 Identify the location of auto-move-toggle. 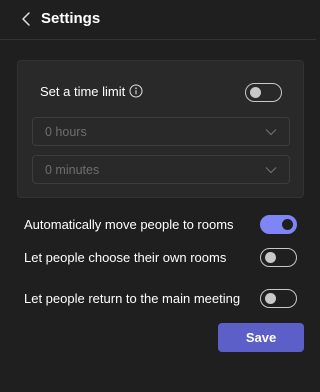
(278, 224).